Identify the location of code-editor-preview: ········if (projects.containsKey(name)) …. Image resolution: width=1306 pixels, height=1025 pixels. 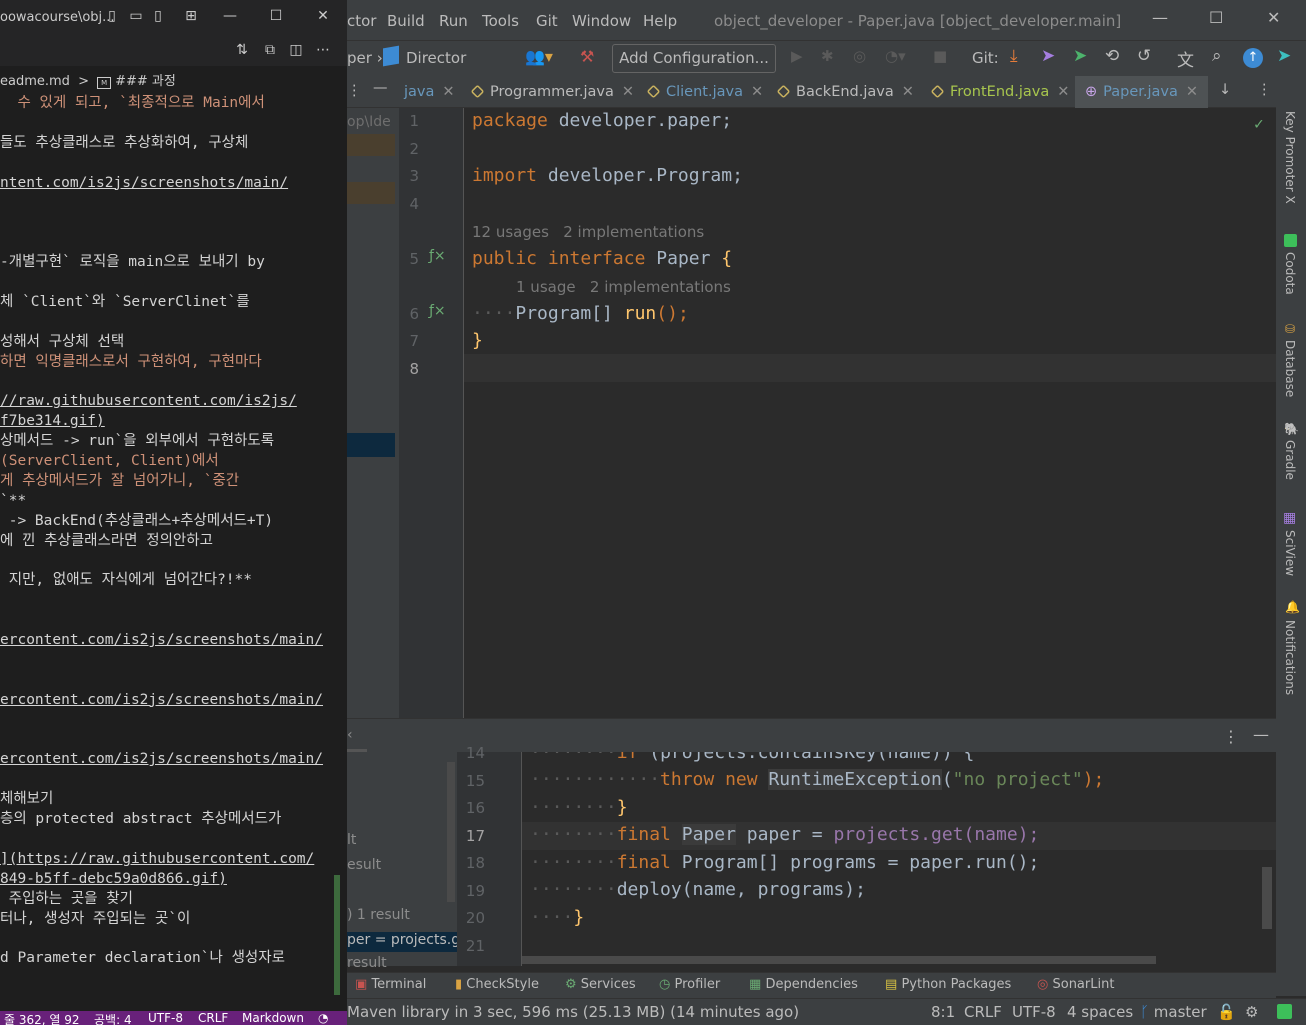
(899, 859).